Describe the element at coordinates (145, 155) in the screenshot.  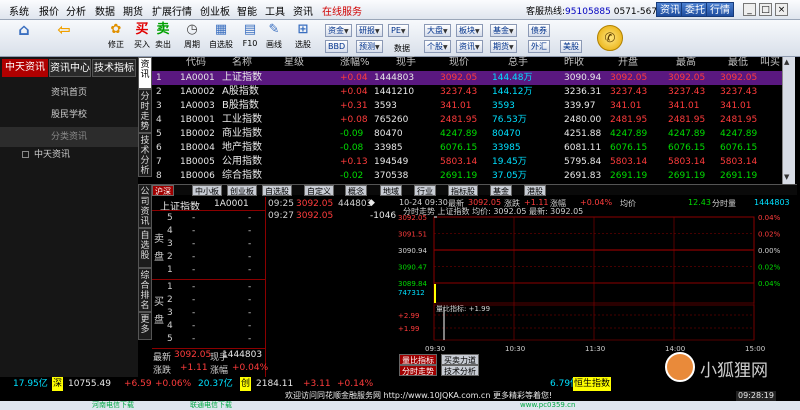
I see `vtab-technical: 技术分析` at that location.